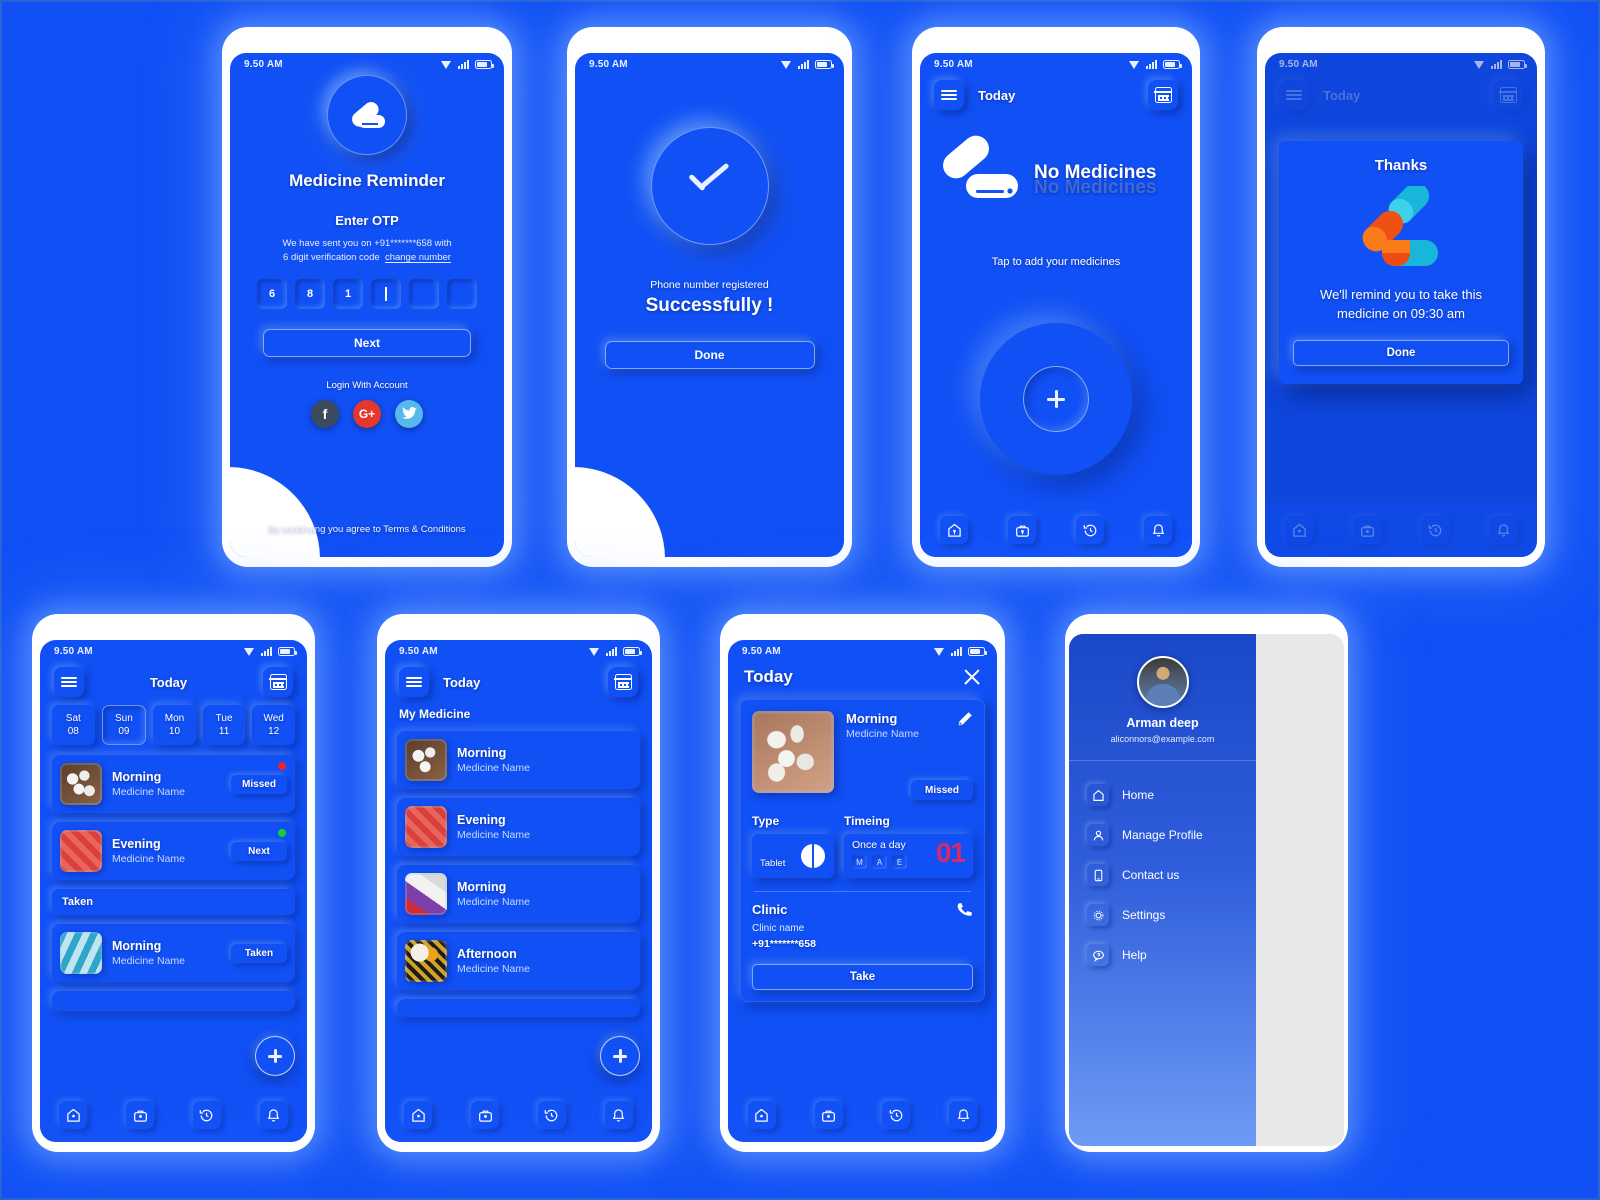  I want to click on slot-evening: E, so click(899, 862).